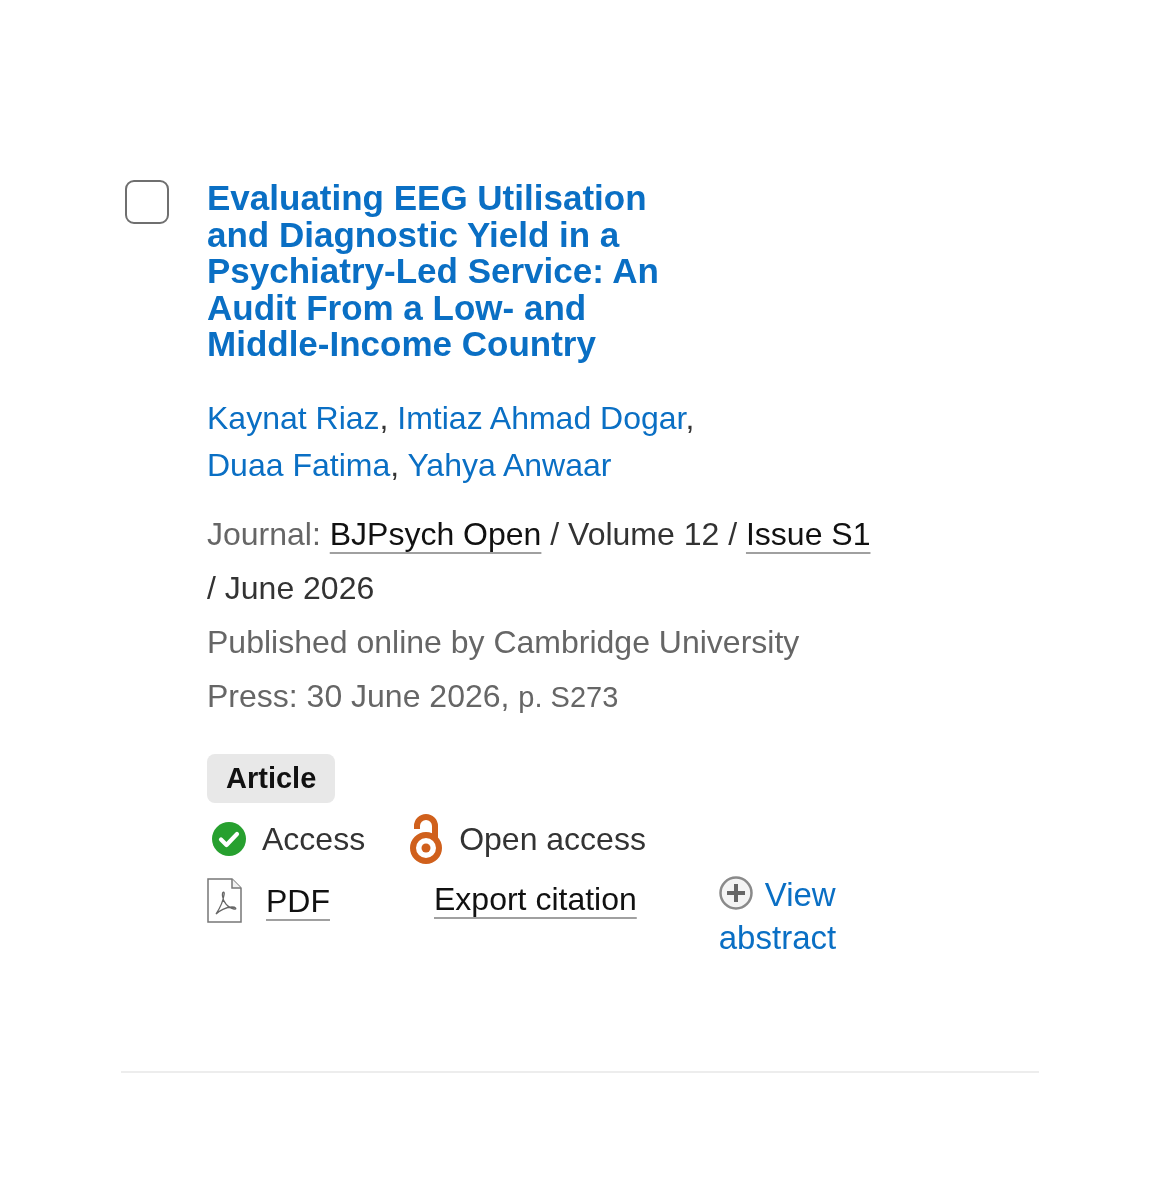  I want to click on view-abstract-button: View abstract, so click(791, 915).